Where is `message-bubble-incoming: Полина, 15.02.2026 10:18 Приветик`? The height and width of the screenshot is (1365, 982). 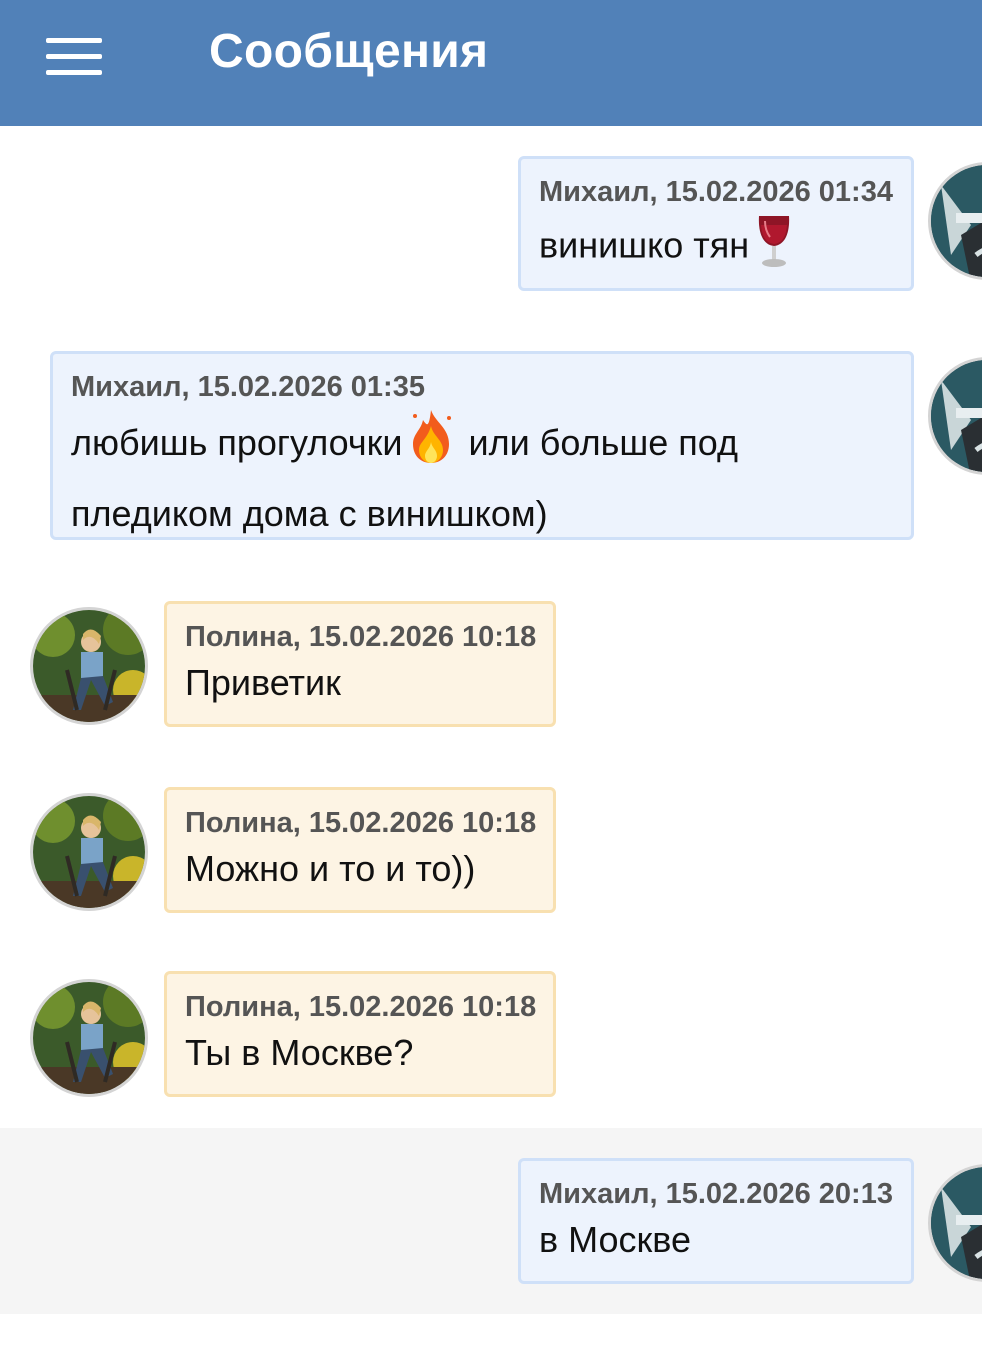
message-bubble-incoming: Полина, 15.02.2026 10:18 Приветик is located at coordinates (360, 664).